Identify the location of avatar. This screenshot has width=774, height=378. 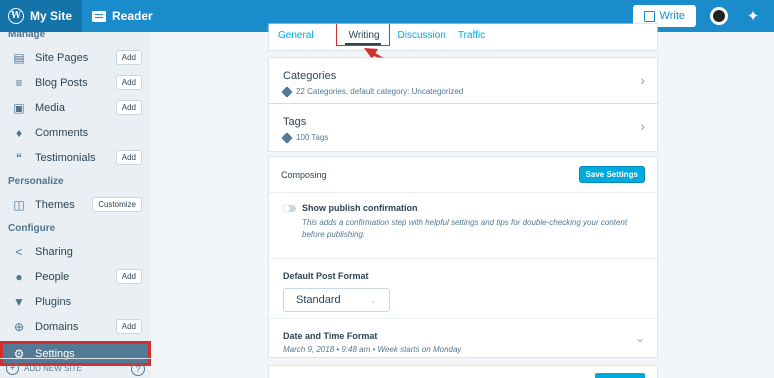
(719, 16).